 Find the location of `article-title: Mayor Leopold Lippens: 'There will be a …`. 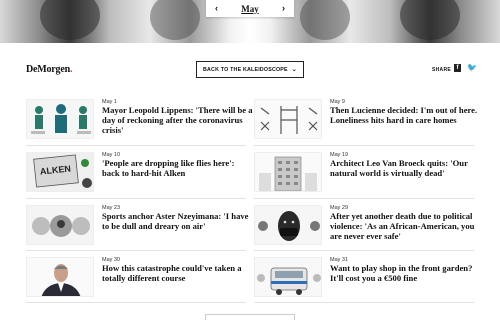

article-title: Mayor Leopold Lippens: 'There will be a … is located at coordinates (178, 120).